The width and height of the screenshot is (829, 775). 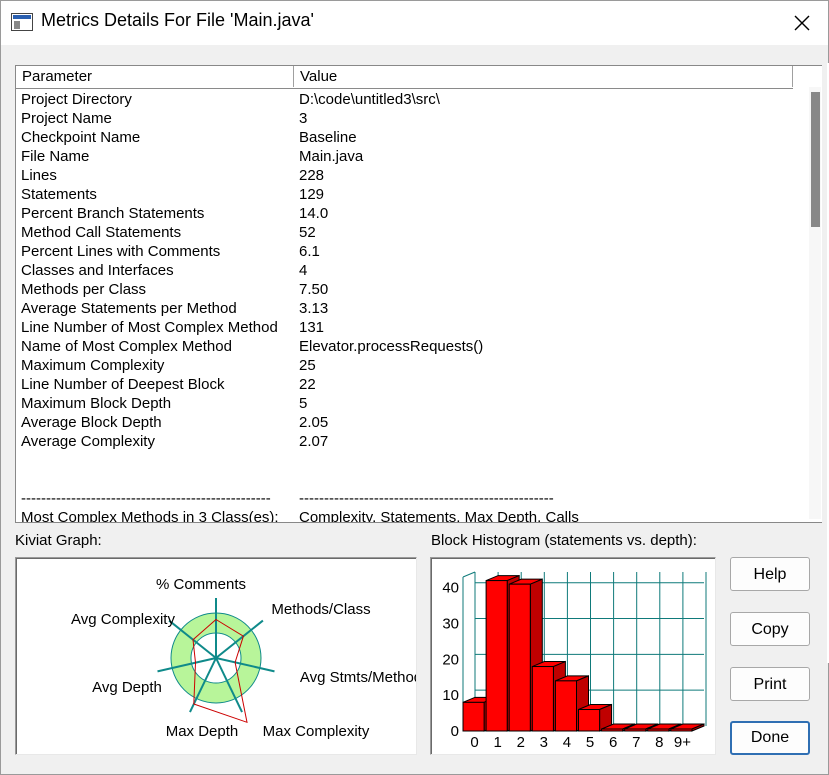 What do you see at coordinates (544, 742) in the screenshot?
I see `x-tick-label: 3` at bounding box center [544, 742].